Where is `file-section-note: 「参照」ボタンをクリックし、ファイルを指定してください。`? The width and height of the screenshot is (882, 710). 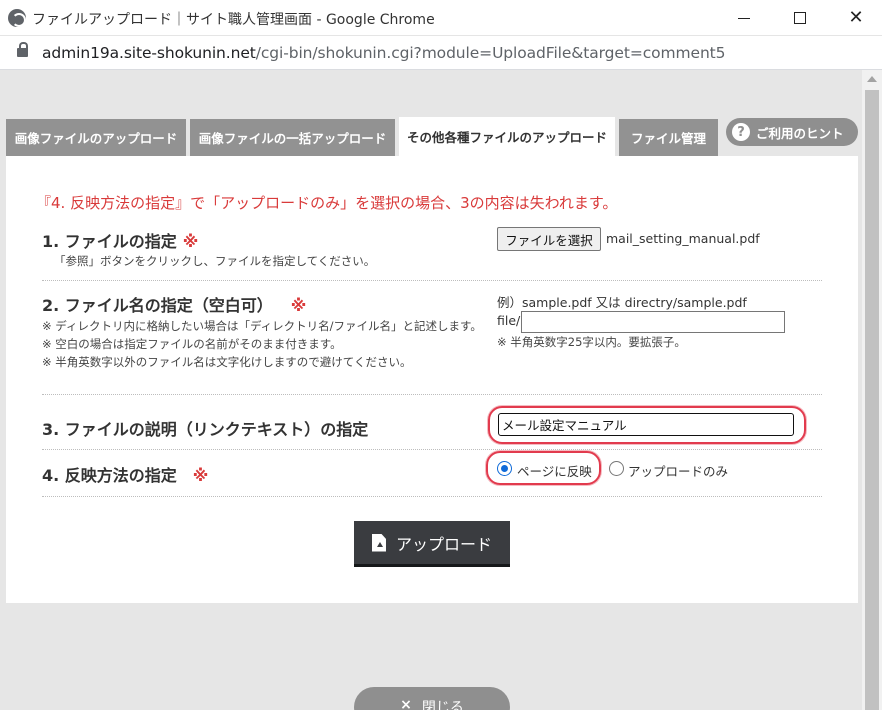 file-section-note: 「参照」ボタンをクリックし、ファイルを指定してください。 is located at coordinates (215, 261).